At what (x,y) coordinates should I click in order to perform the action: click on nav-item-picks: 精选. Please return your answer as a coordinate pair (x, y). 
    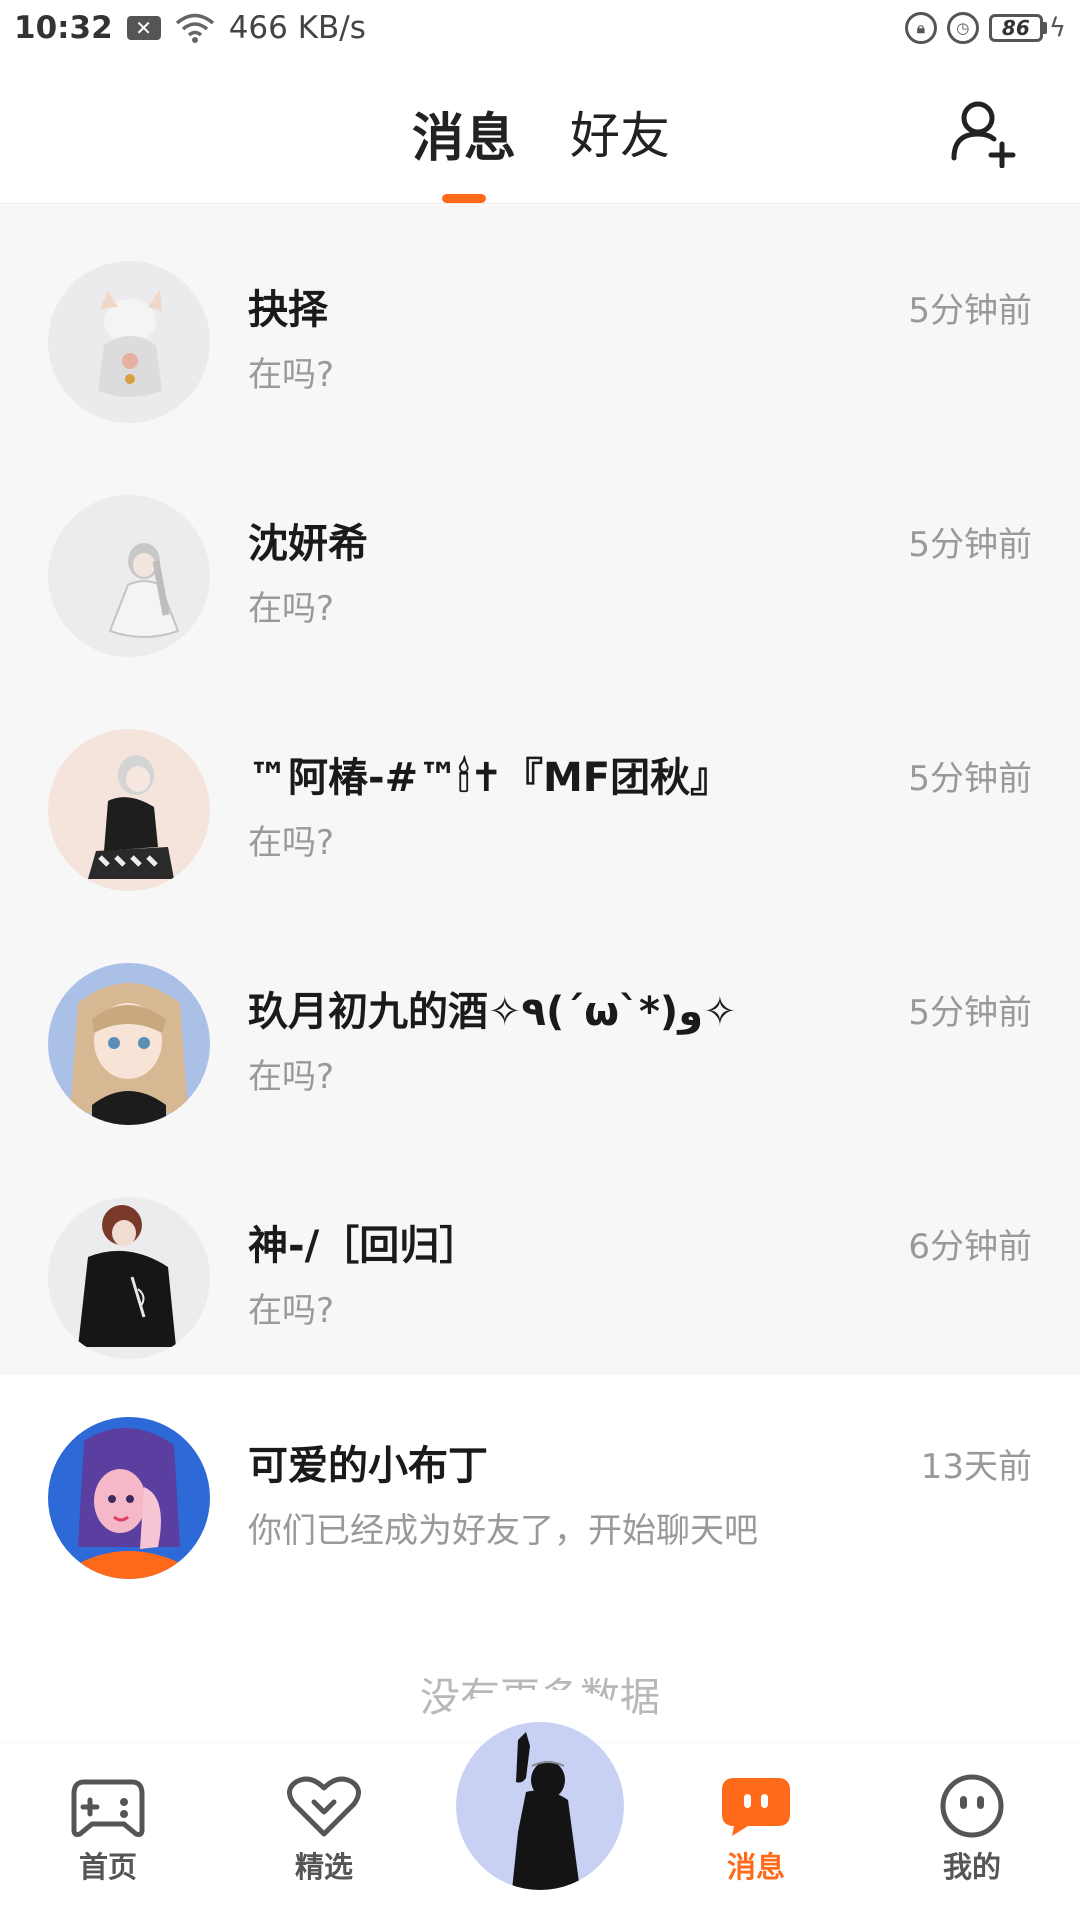
    Looking at the image, I should click on (324, 1830).